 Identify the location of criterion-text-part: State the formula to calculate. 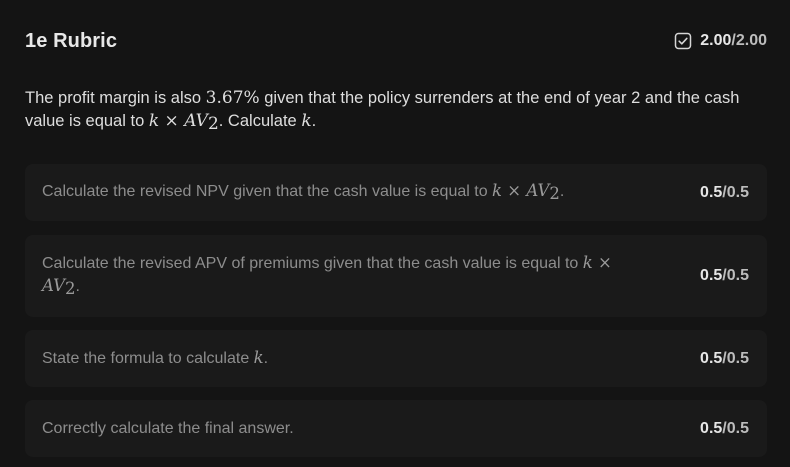
(148, 358).